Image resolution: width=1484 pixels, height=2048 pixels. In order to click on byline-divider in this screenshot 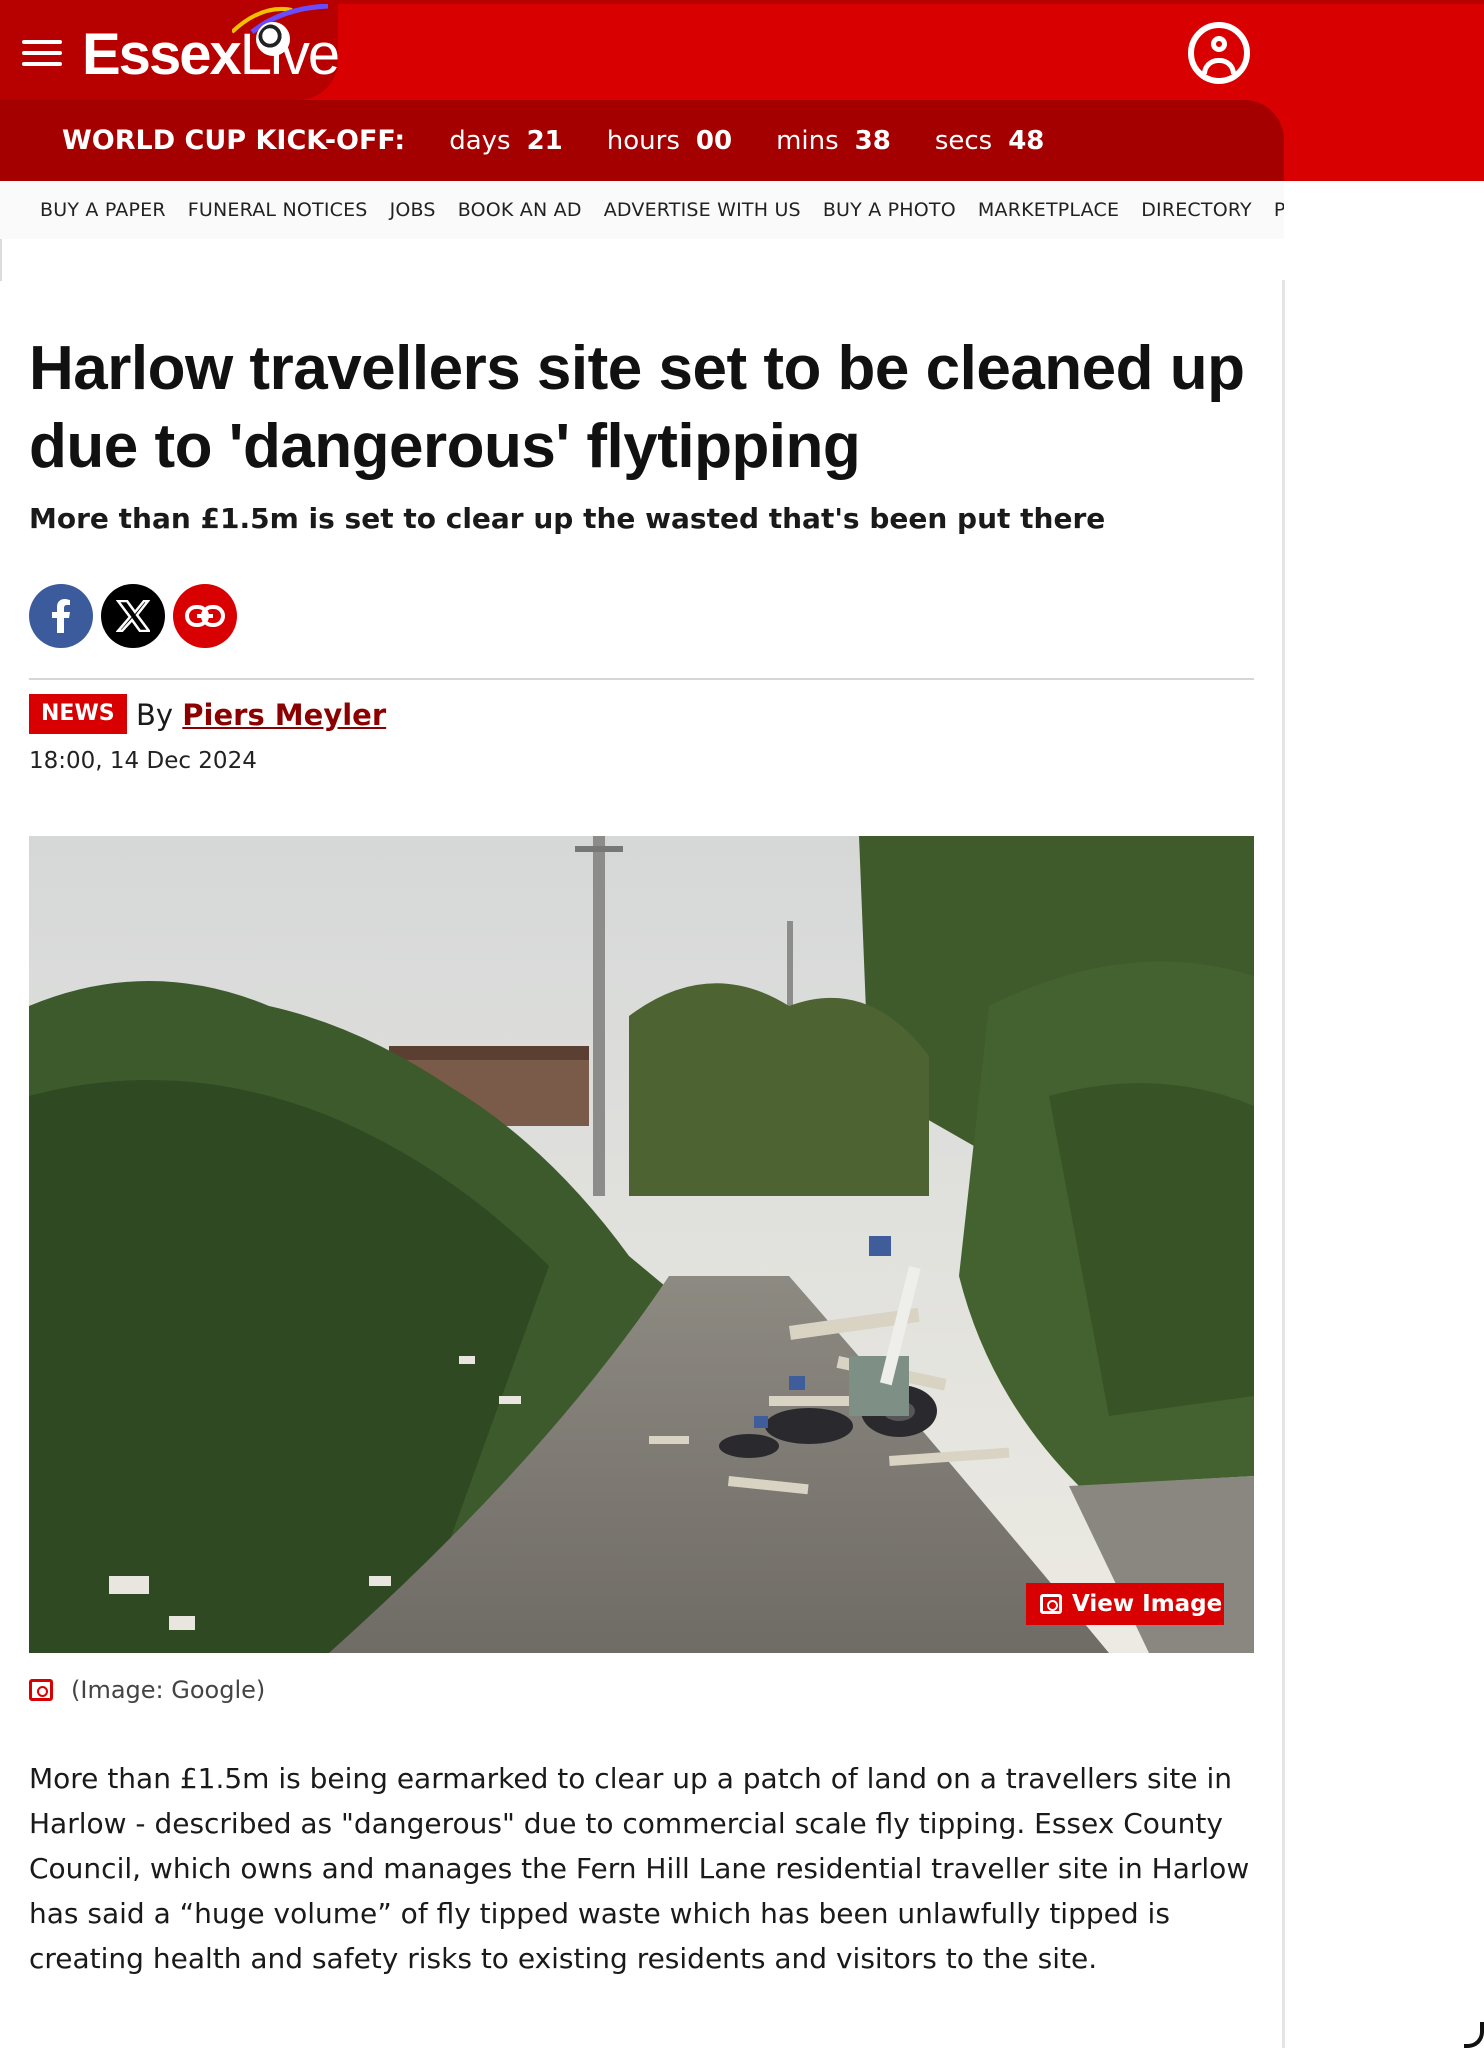, I will do `click(641, 679)`.